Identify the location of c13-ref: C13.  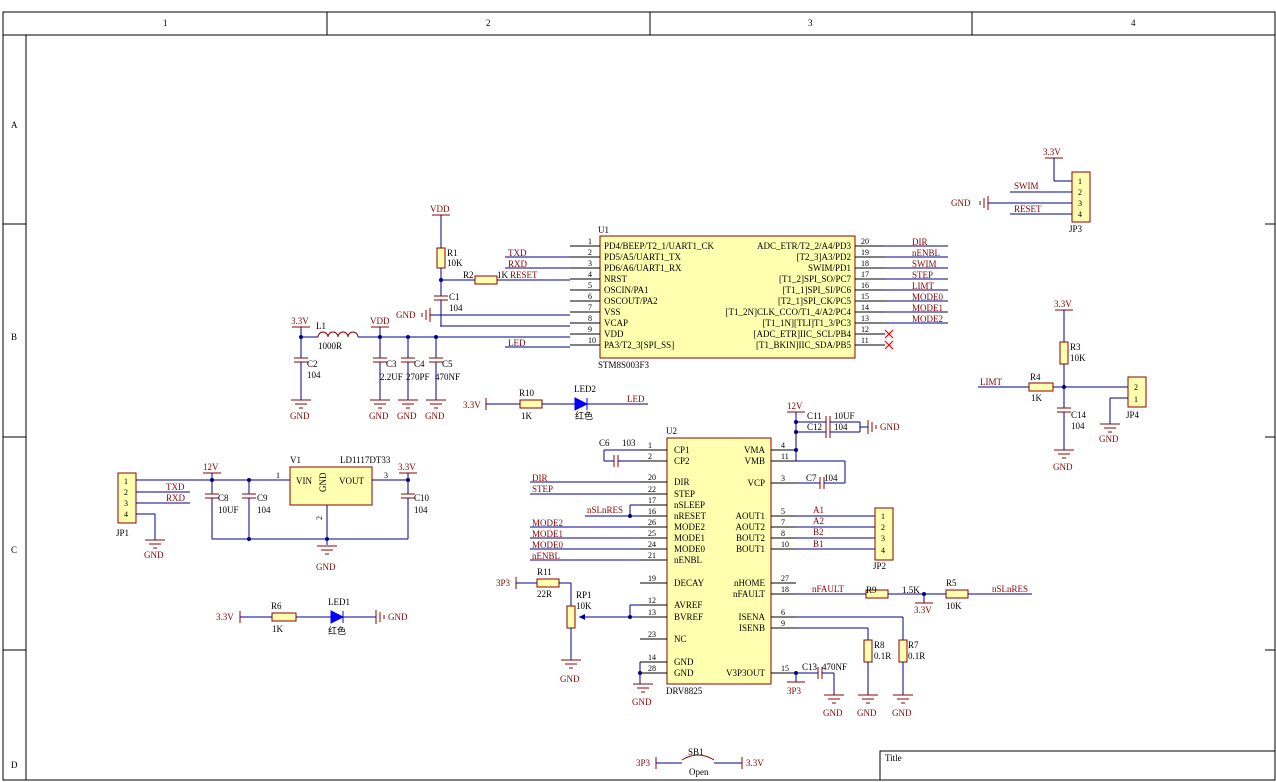
(810, 667).